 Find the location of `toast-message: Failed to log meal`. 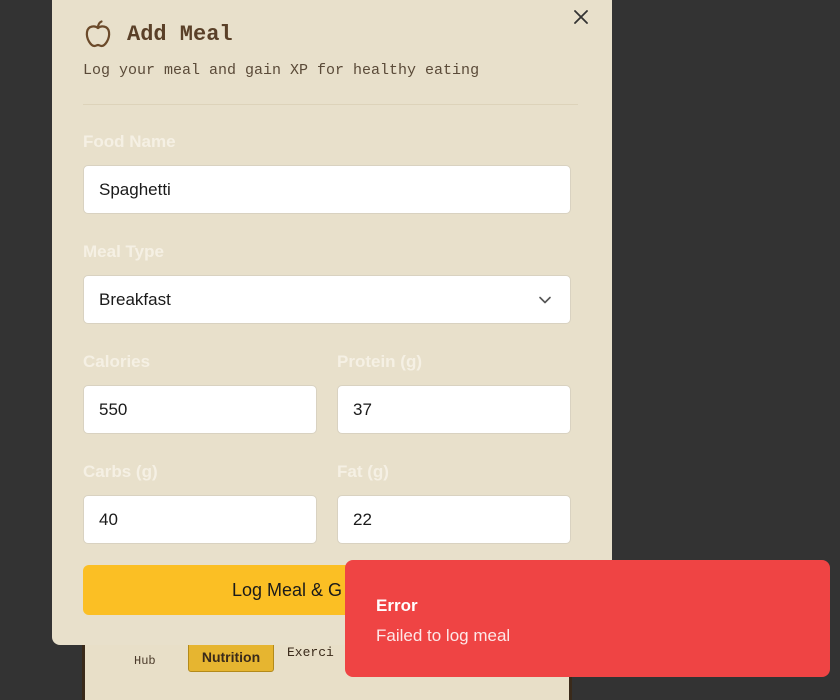

toast-message: Failed to log meal is located at coordinates (443, 635).